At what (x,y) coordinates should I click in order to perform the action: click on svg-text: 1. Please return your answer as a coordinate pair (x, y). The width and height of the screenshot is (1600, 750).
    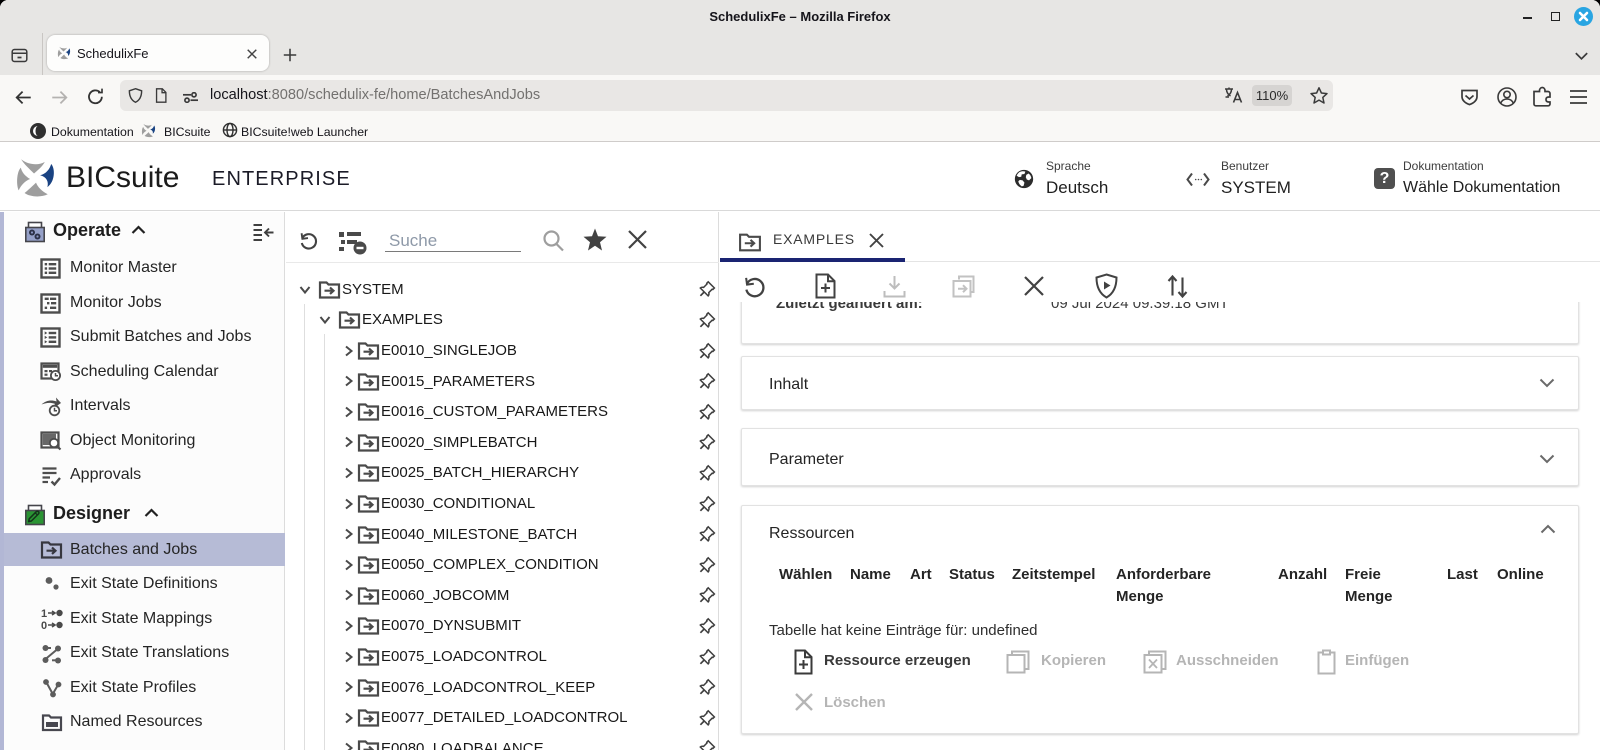
    Looking at the image, I should click on (44, 614).